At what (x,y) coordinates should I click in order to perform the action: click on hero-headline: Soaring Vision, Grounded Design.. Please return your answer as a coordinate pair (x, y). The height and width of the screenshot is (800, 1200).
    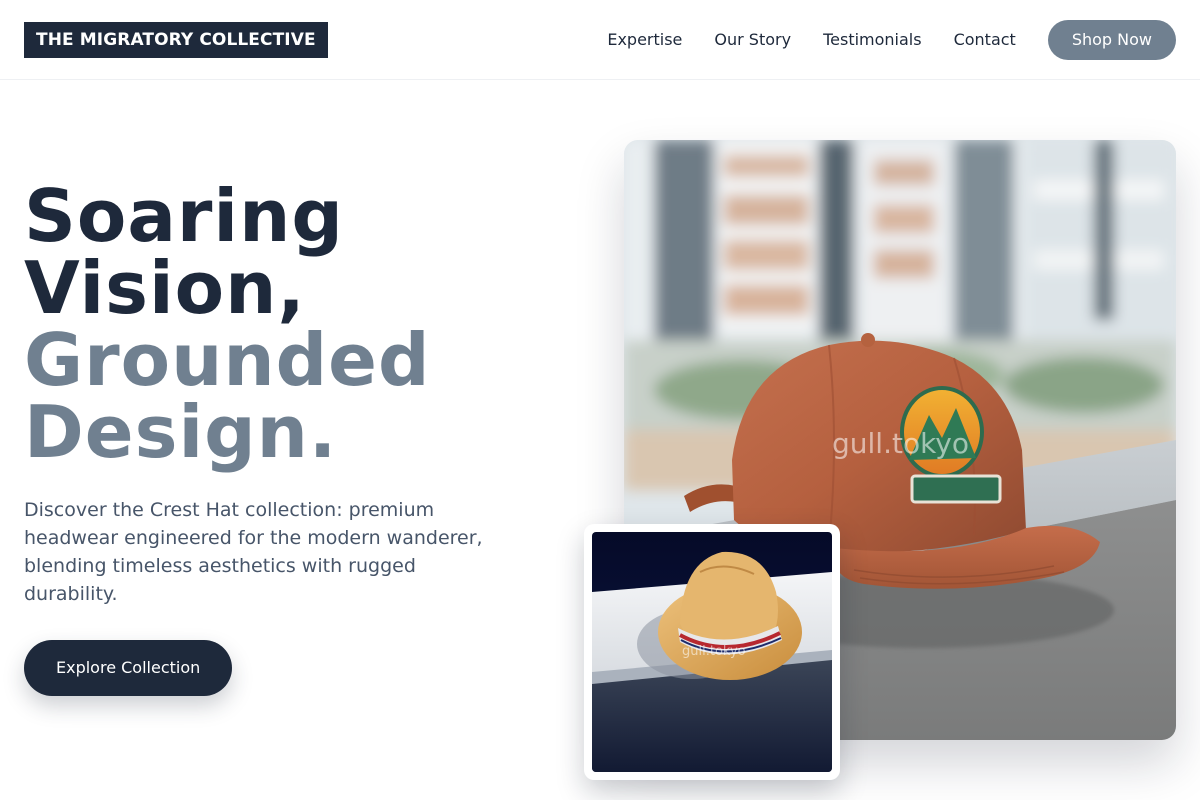
    Looking at the image, I should click on (227, 324).